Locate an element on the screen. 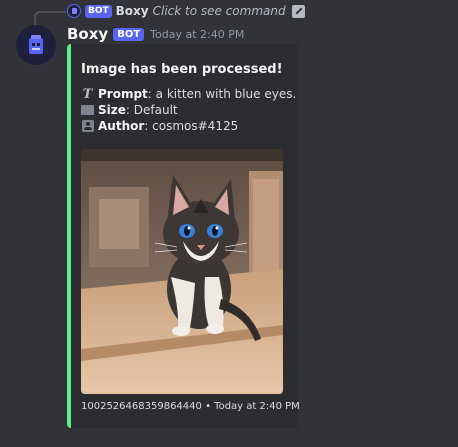  image-size-icon is located at coordinates (87, 110).